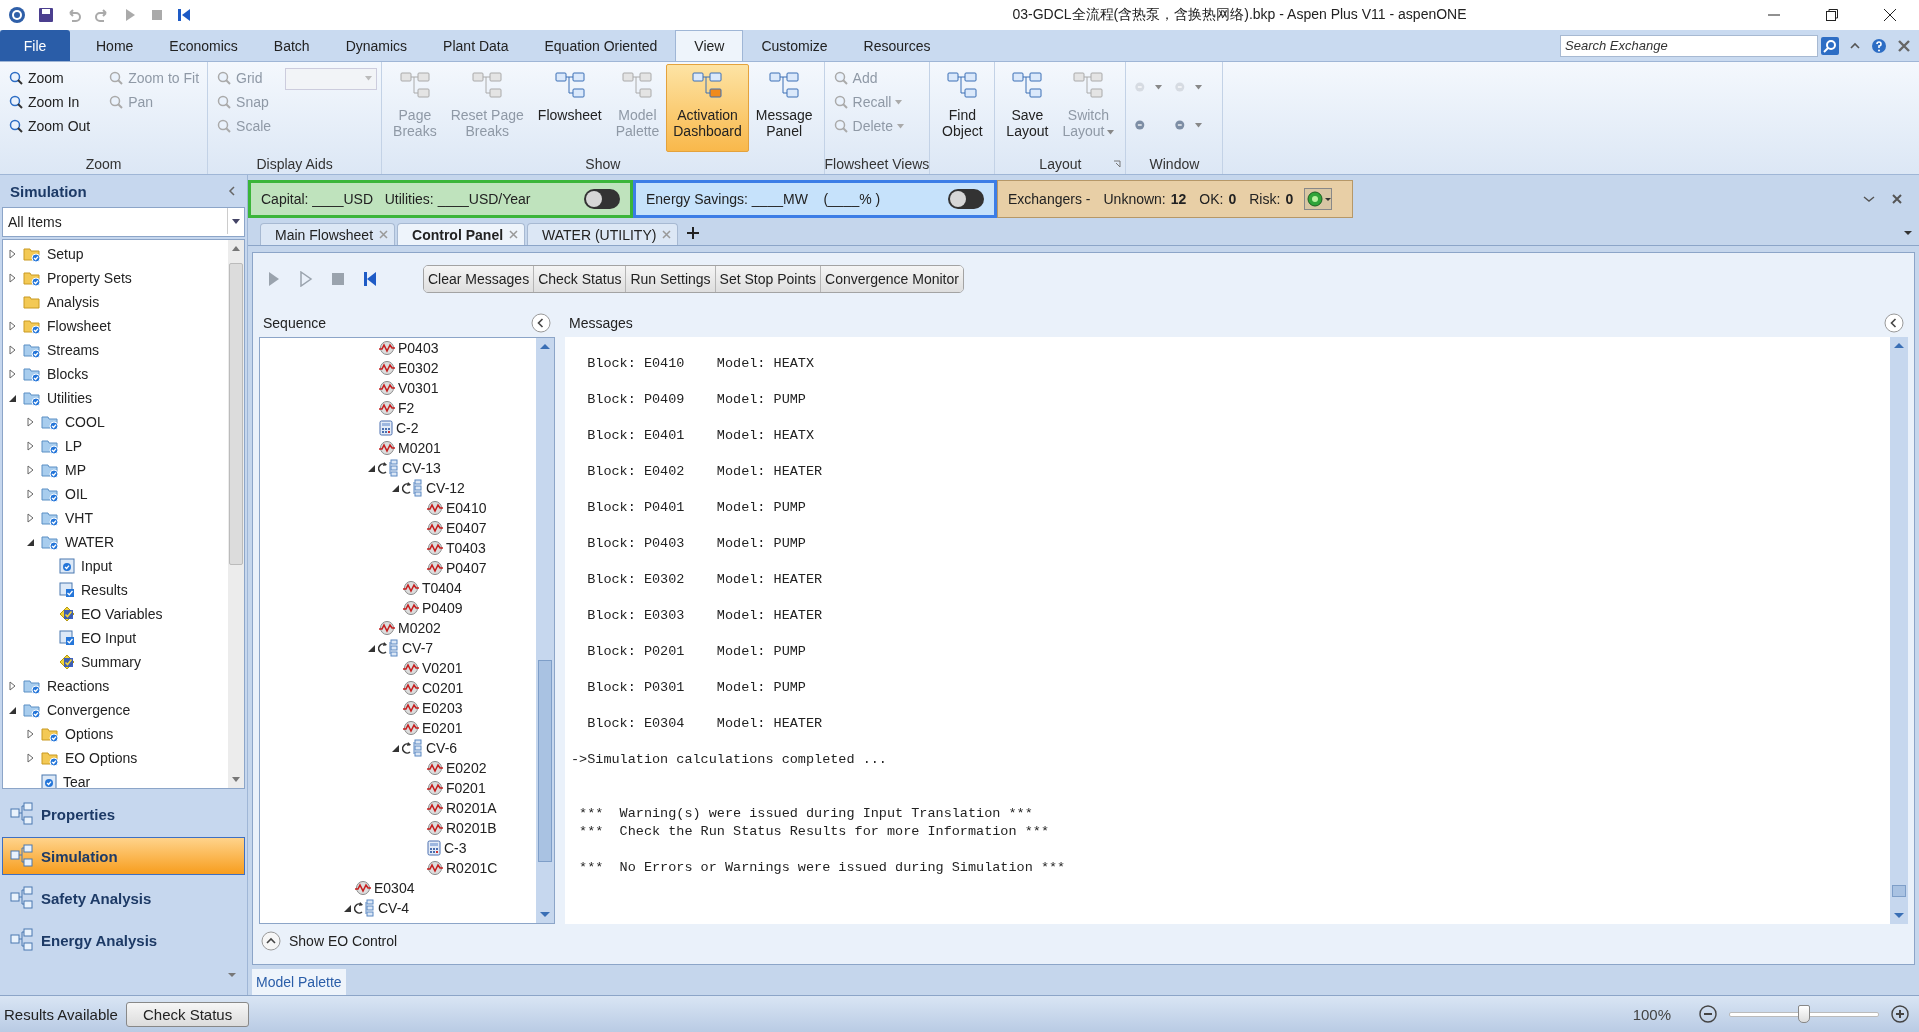 The width and height of the screenshot is (1919, 1032). What do you see at coordinates (123, 940) in the screenshot?
I see `nav-button: Energy Analysis` at bounding box center [123, 940].